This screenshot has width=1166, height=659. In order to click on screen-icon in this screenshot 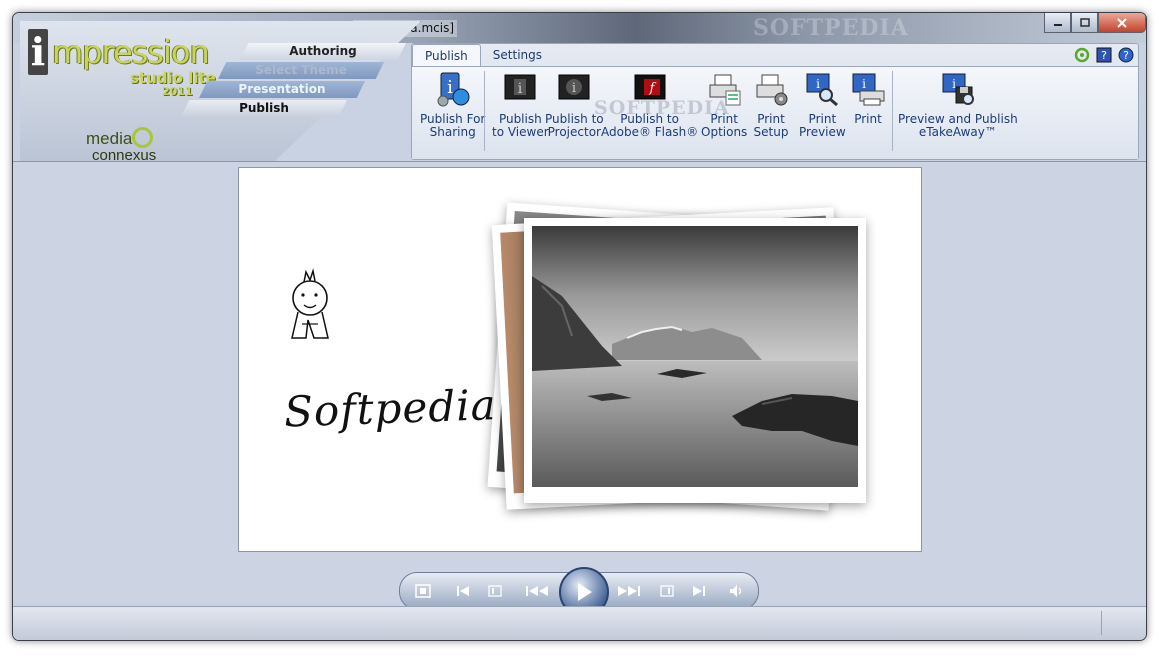, I will do `click(423, 591)`.